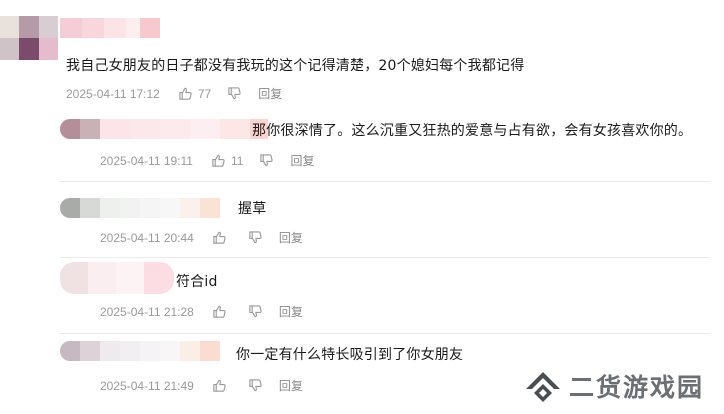 This screenshot has height=414, width=724. Describe the element at coordinates (636, 387) in the screenshot. I see `watermark-text: 二货游戏园` at that location.